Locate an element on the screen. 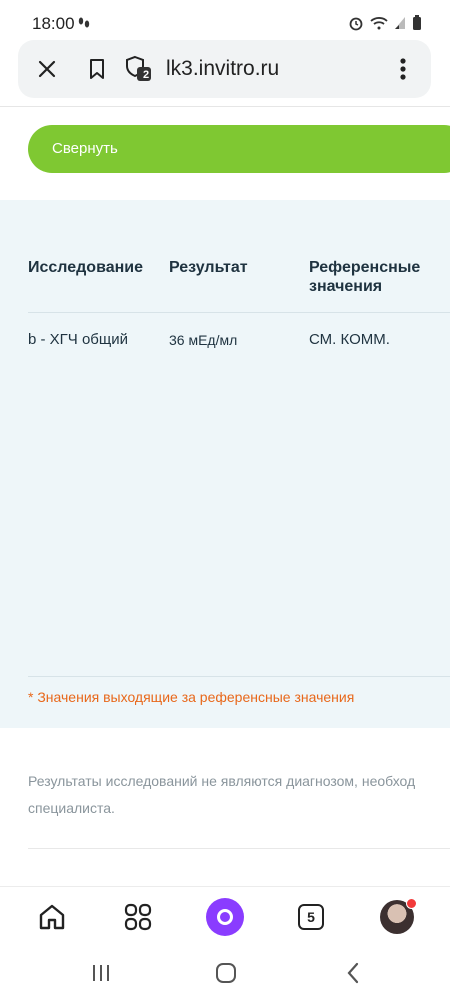  browser-menu-button is located at coordinates (403, 69).